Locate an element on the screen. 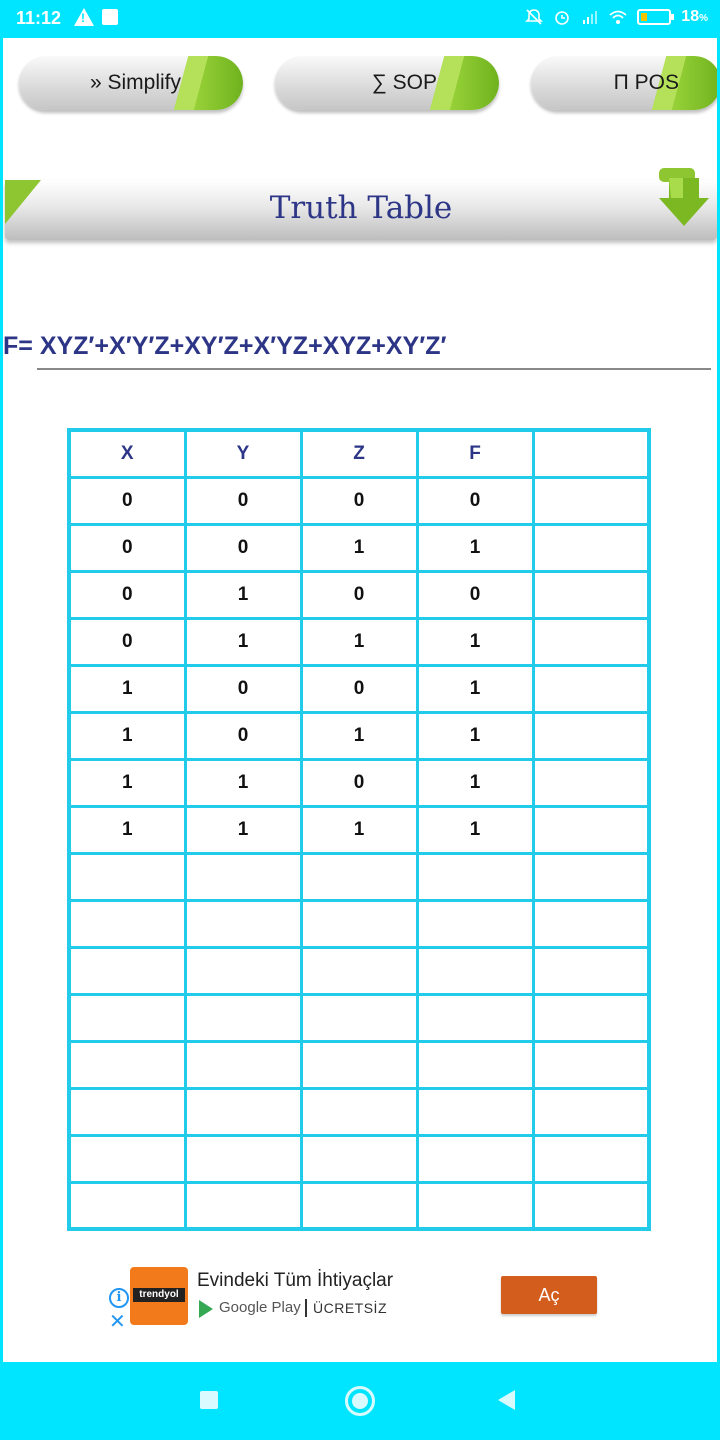 The height and width of the screenshot is (1440, 720). table-row: 1001 is located at coordinates (359, 688).